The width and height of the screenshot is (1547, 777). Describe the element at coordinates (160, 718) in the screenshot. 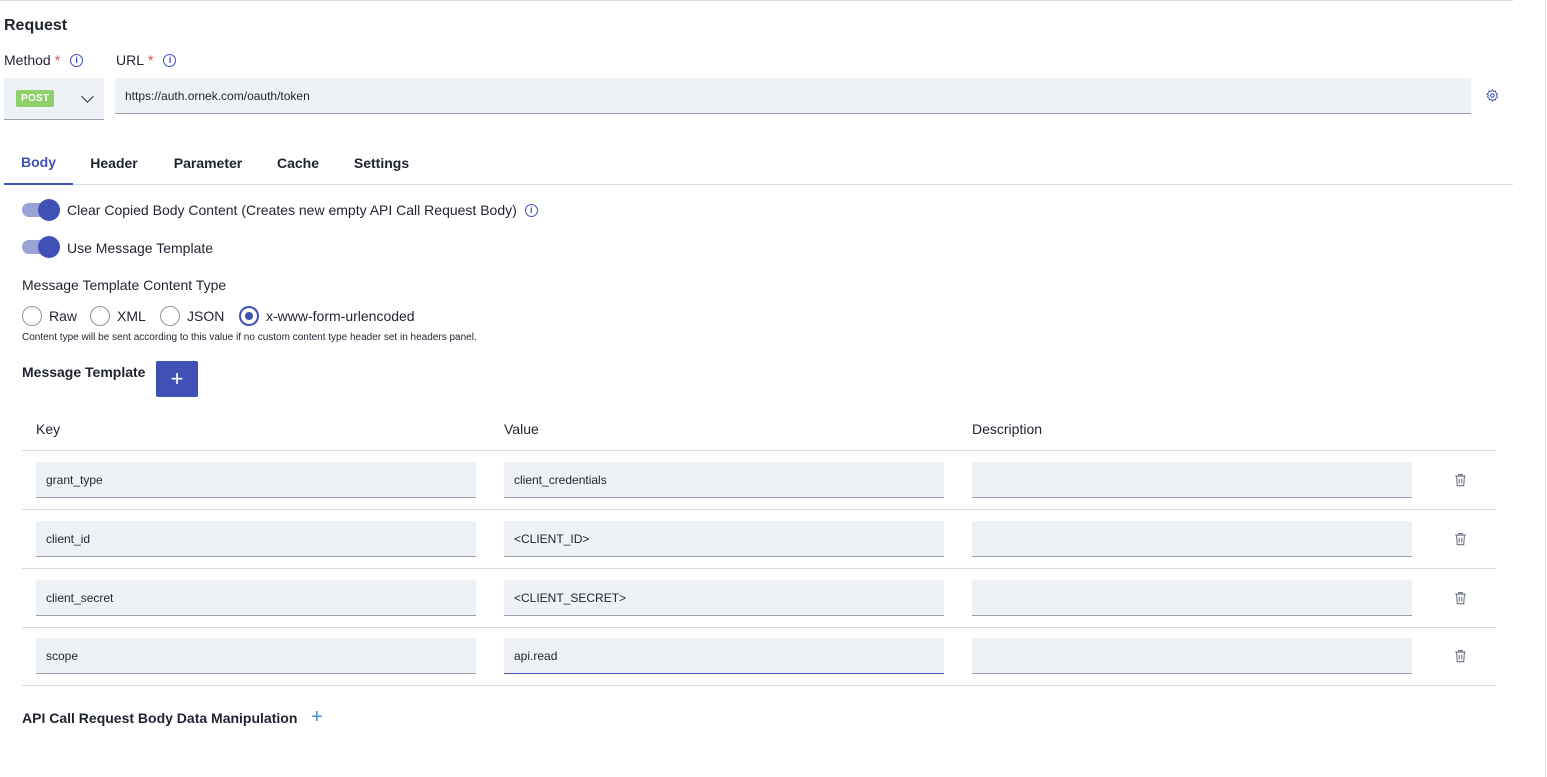

I see `data-manipulation-title: API Call Request Body Data Manipulation` at that location.